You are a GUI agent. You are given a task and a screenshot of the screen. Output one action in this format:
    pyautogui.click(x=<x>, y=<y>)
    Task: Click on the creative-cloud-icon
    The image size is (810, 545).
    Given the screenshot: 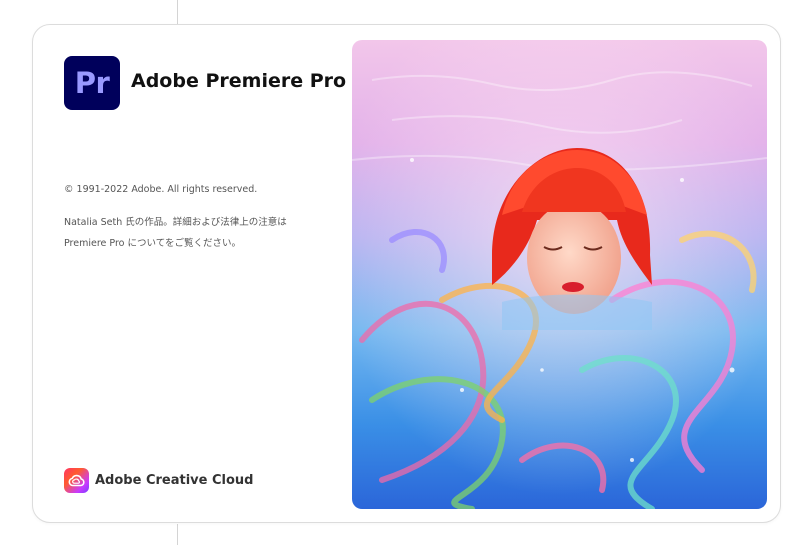 What is the action you would take?
    pyautogui.click(x=76, y=480)
    